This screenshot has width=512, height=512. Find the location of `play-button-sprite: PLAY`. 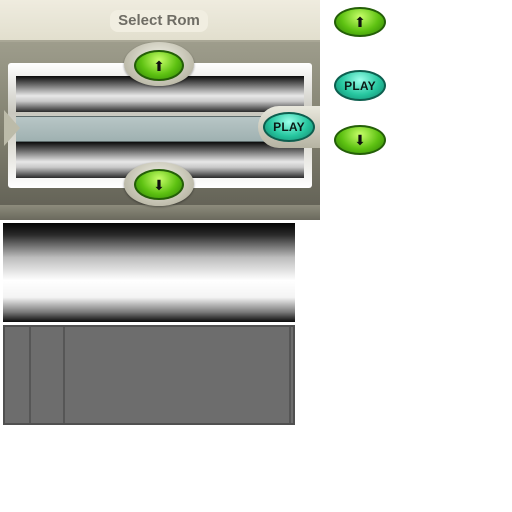

play-button-sprite: PLAY is located at coordinates (360, 85).